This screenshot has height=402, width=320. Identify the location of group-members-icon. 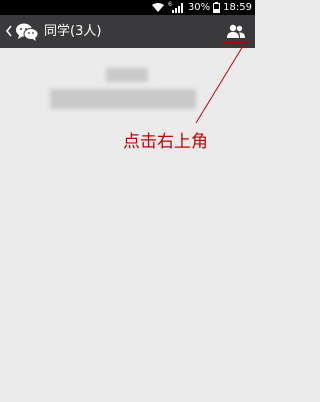
(236, 31).